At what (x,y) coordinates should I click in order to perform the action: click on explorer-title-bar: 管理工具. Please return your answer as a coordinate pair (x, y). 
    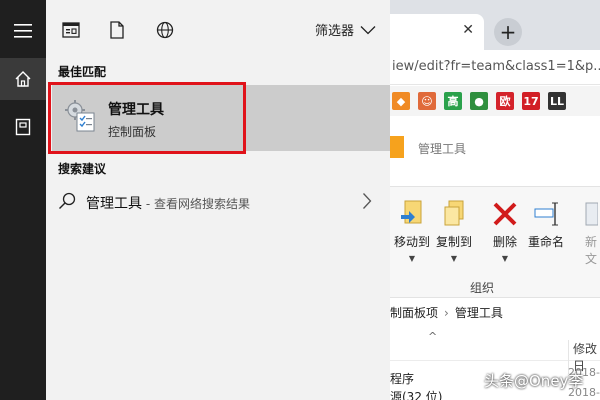
    Looking at the image, I should click on (495, 147).